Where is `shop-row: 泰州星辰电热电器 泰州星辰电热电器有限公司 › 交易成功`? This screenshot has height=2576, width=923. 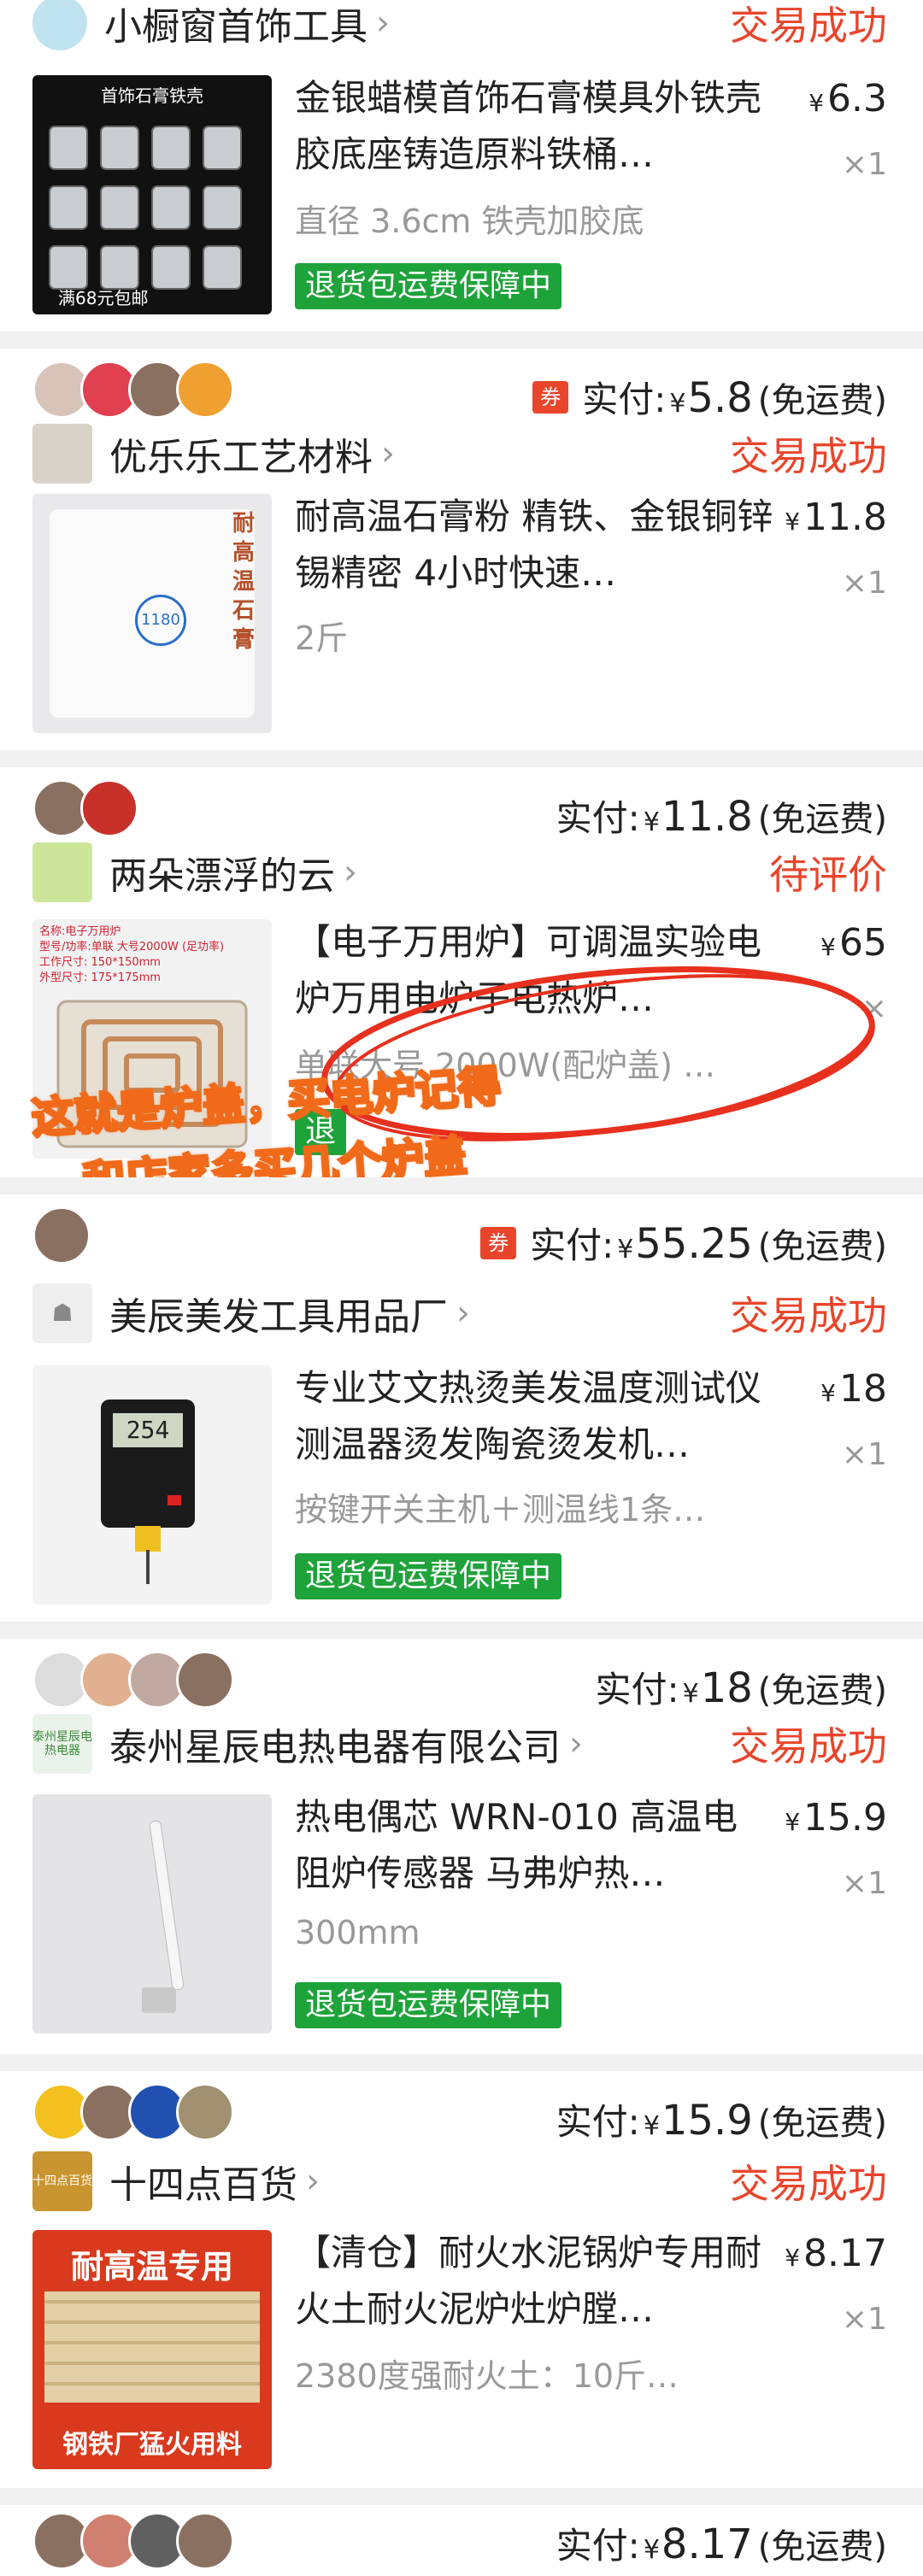 shop-row: 泰州星辰电热电器 泰州星辰电热电器有限公司 › 交易成功 is located at coordinates (459, 1744).